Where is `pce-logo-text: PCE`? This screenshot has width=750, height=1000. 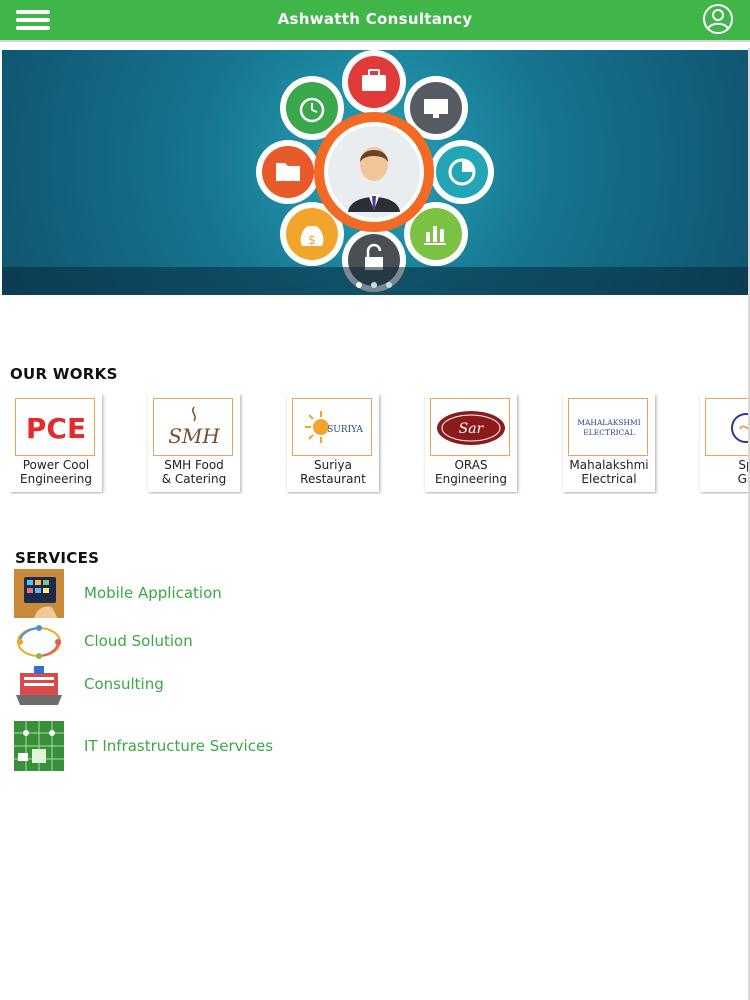
pce-logo-text: PCE is located at coordinates (56, 428).